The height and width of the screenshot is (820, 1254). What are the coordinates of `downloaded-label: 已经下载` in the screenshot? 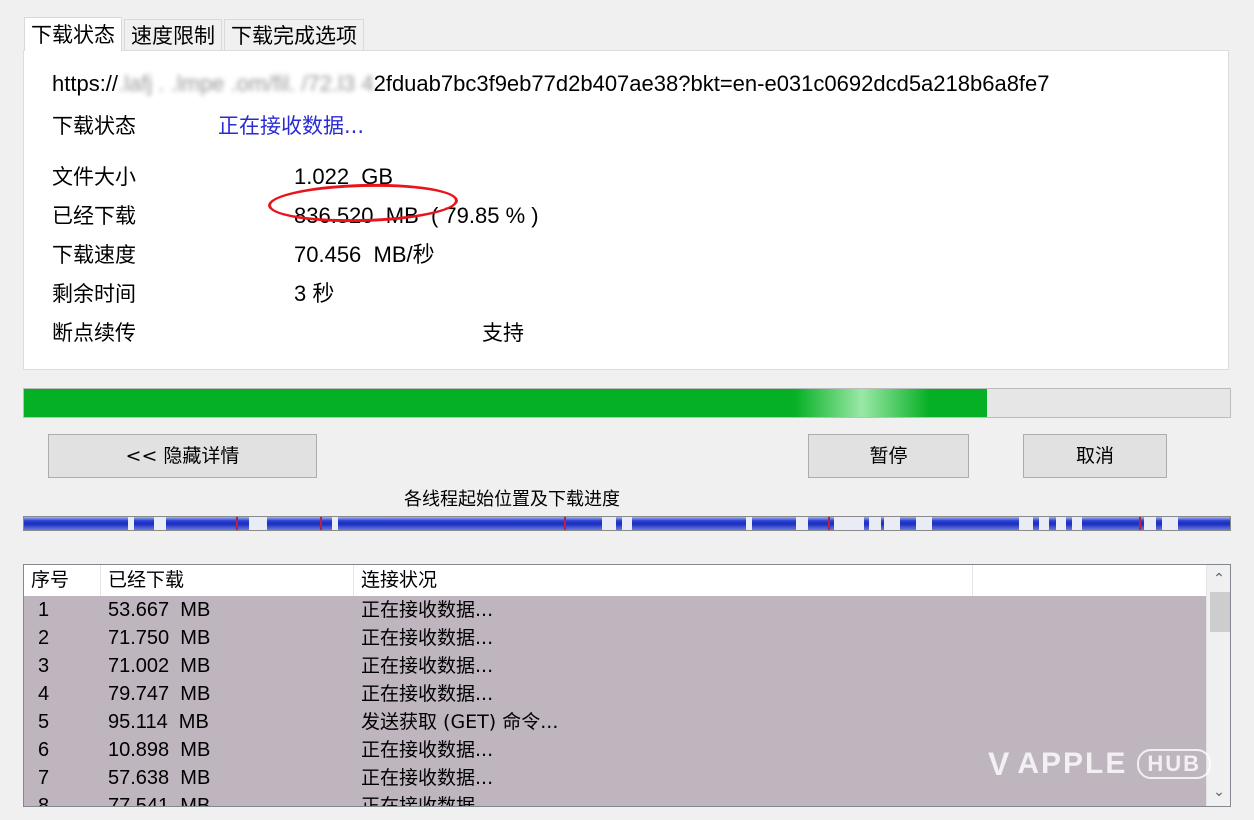 It's located at (94, 216).